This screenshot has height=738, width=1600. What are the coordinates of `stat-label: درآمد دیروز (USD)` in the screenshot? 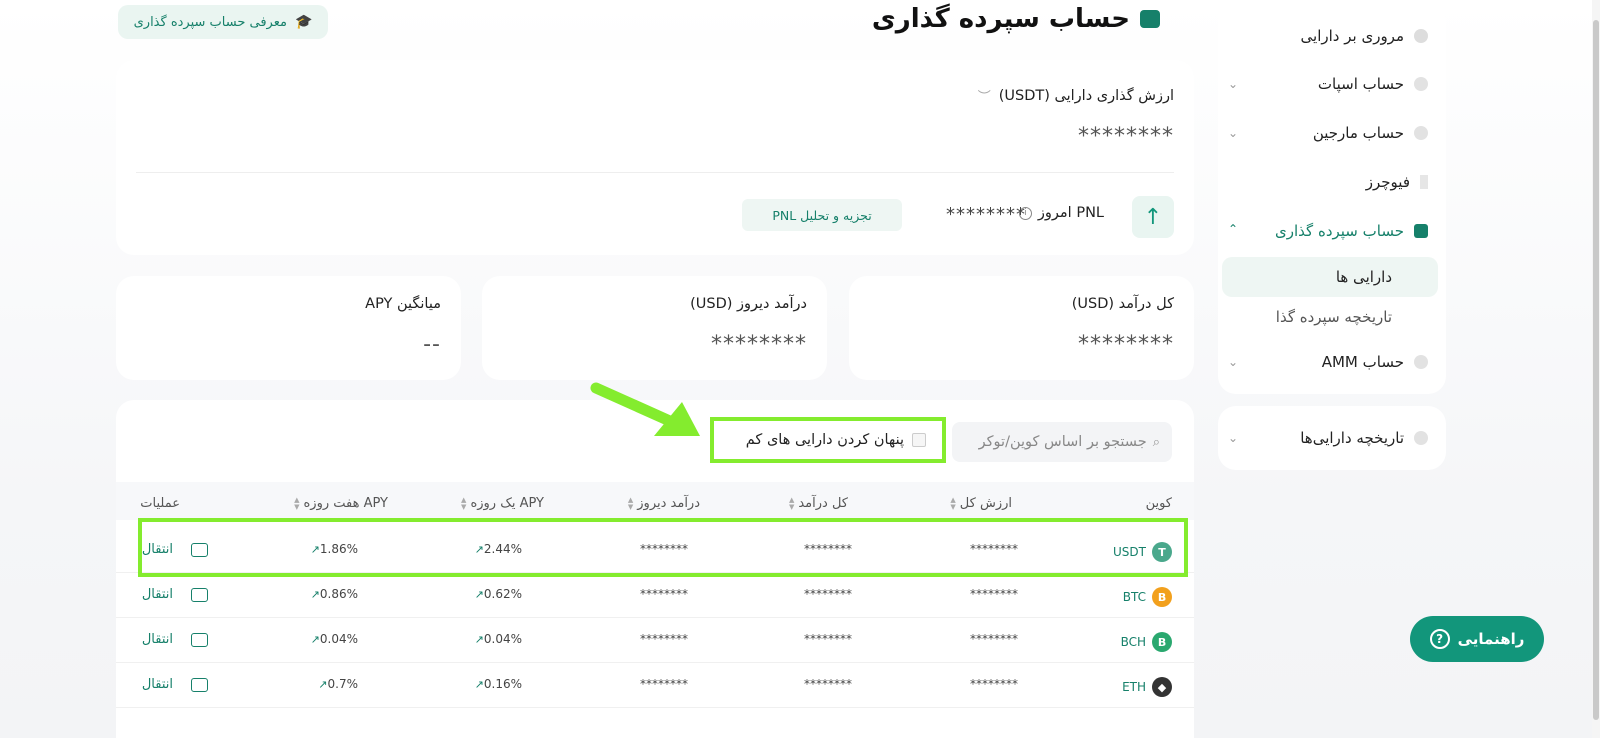 It's located at (748, 304).